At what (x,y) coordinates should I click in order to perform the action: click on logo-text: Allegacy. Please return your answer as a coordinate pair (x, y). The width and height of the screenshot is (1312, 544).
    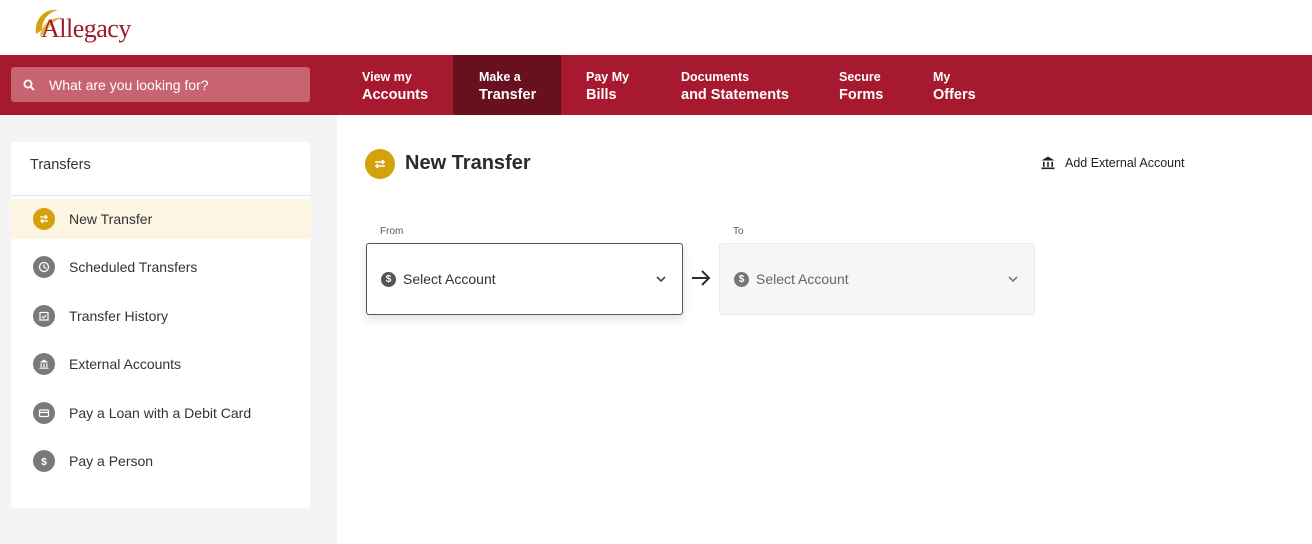
    Looking at the image, I should click on (86, 28).